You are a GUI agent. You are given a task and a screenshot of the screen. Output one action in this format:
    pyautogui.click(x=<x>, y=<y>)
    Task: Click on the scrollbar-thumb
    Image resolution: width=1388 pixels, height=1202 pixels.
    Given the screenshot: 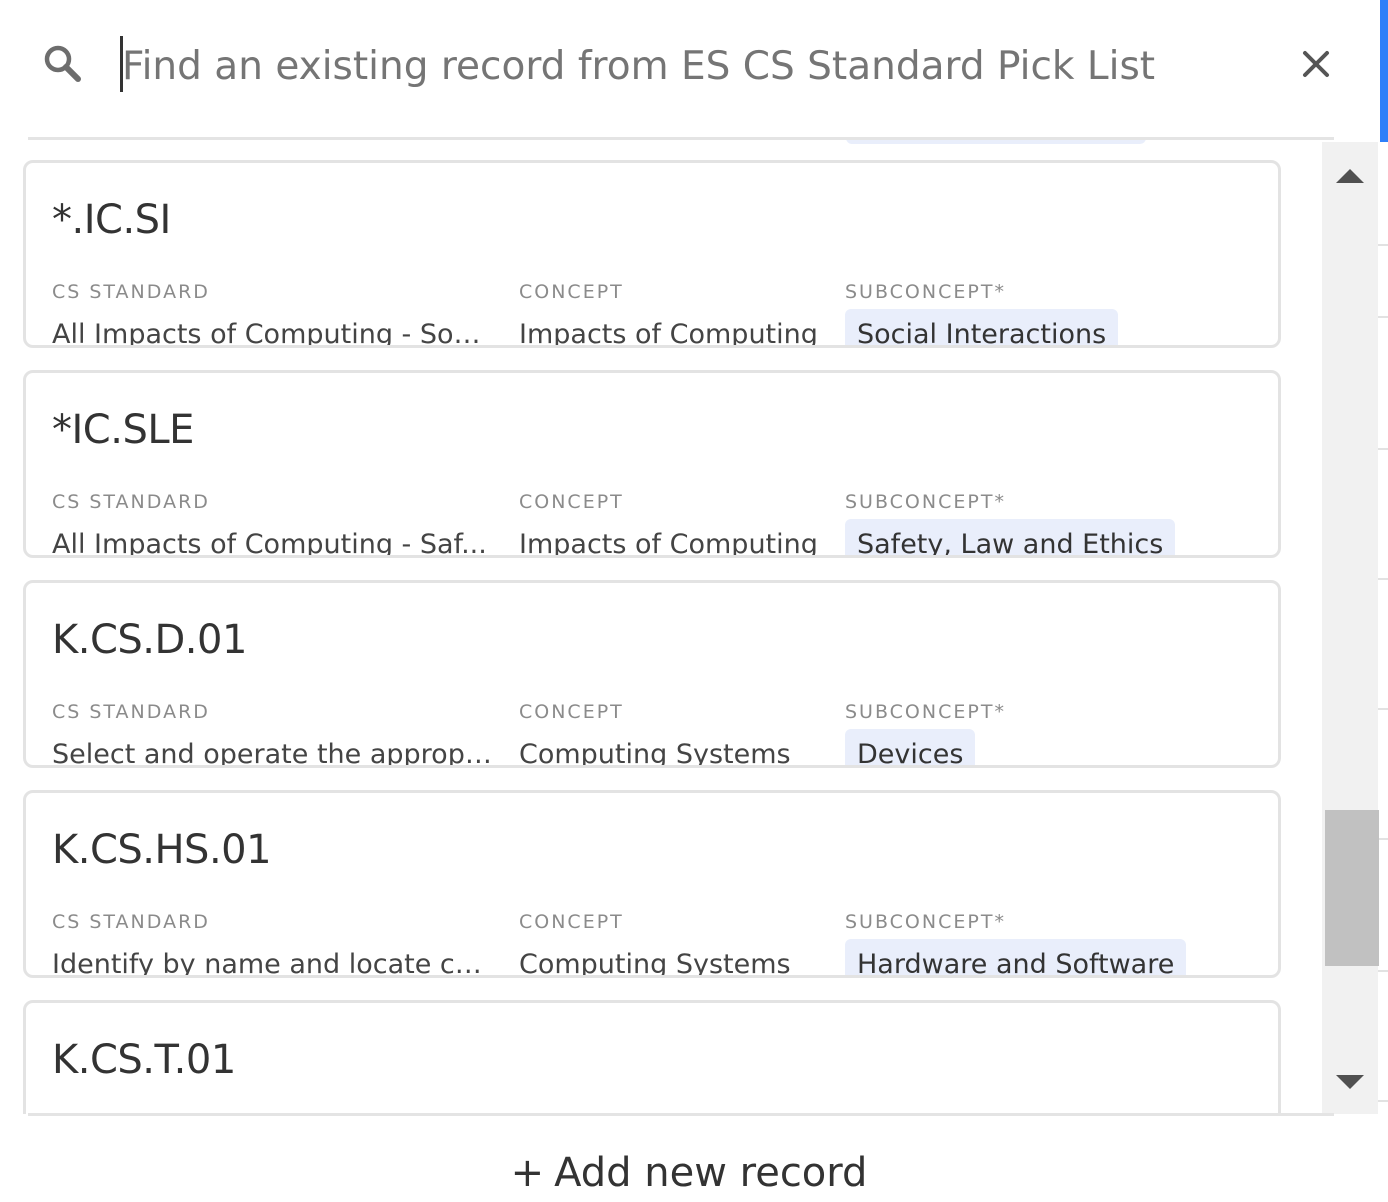 What is the action you would take?
    pyautogui.click(x=1352, y=888)
    